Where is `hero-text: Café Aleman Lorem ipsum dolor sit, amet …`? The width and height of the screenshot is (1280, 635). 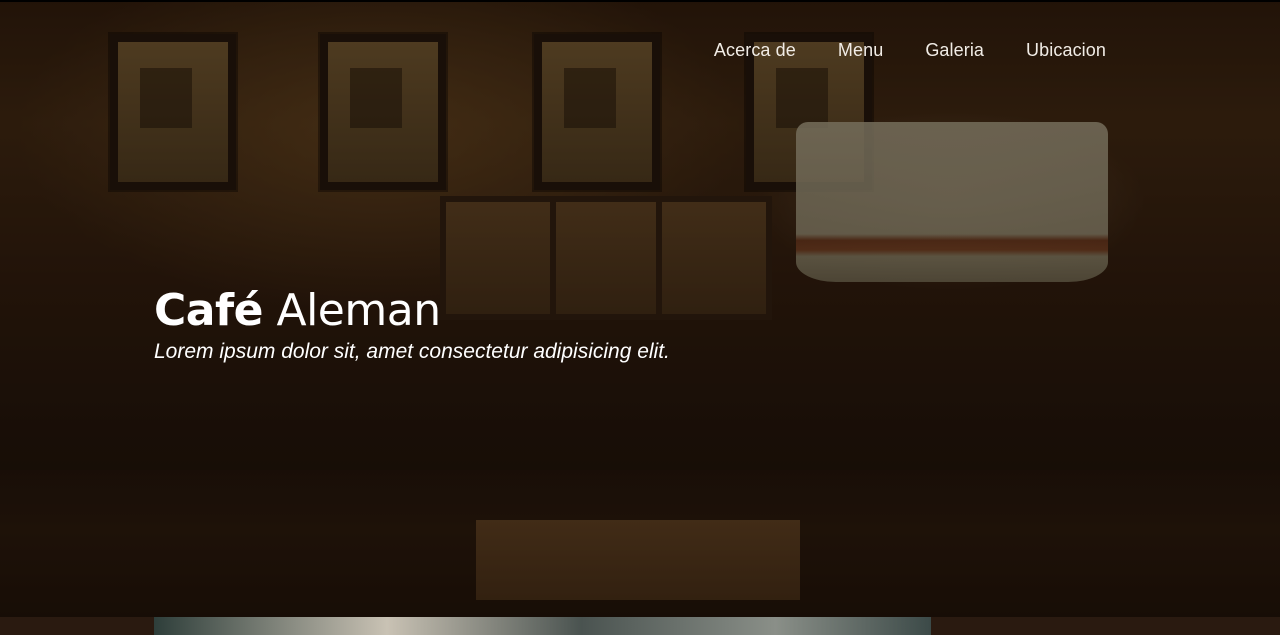
hero-text: Café Aleman Lorem ipsum dolor sit, amet … is located at coordinates (412, 325).